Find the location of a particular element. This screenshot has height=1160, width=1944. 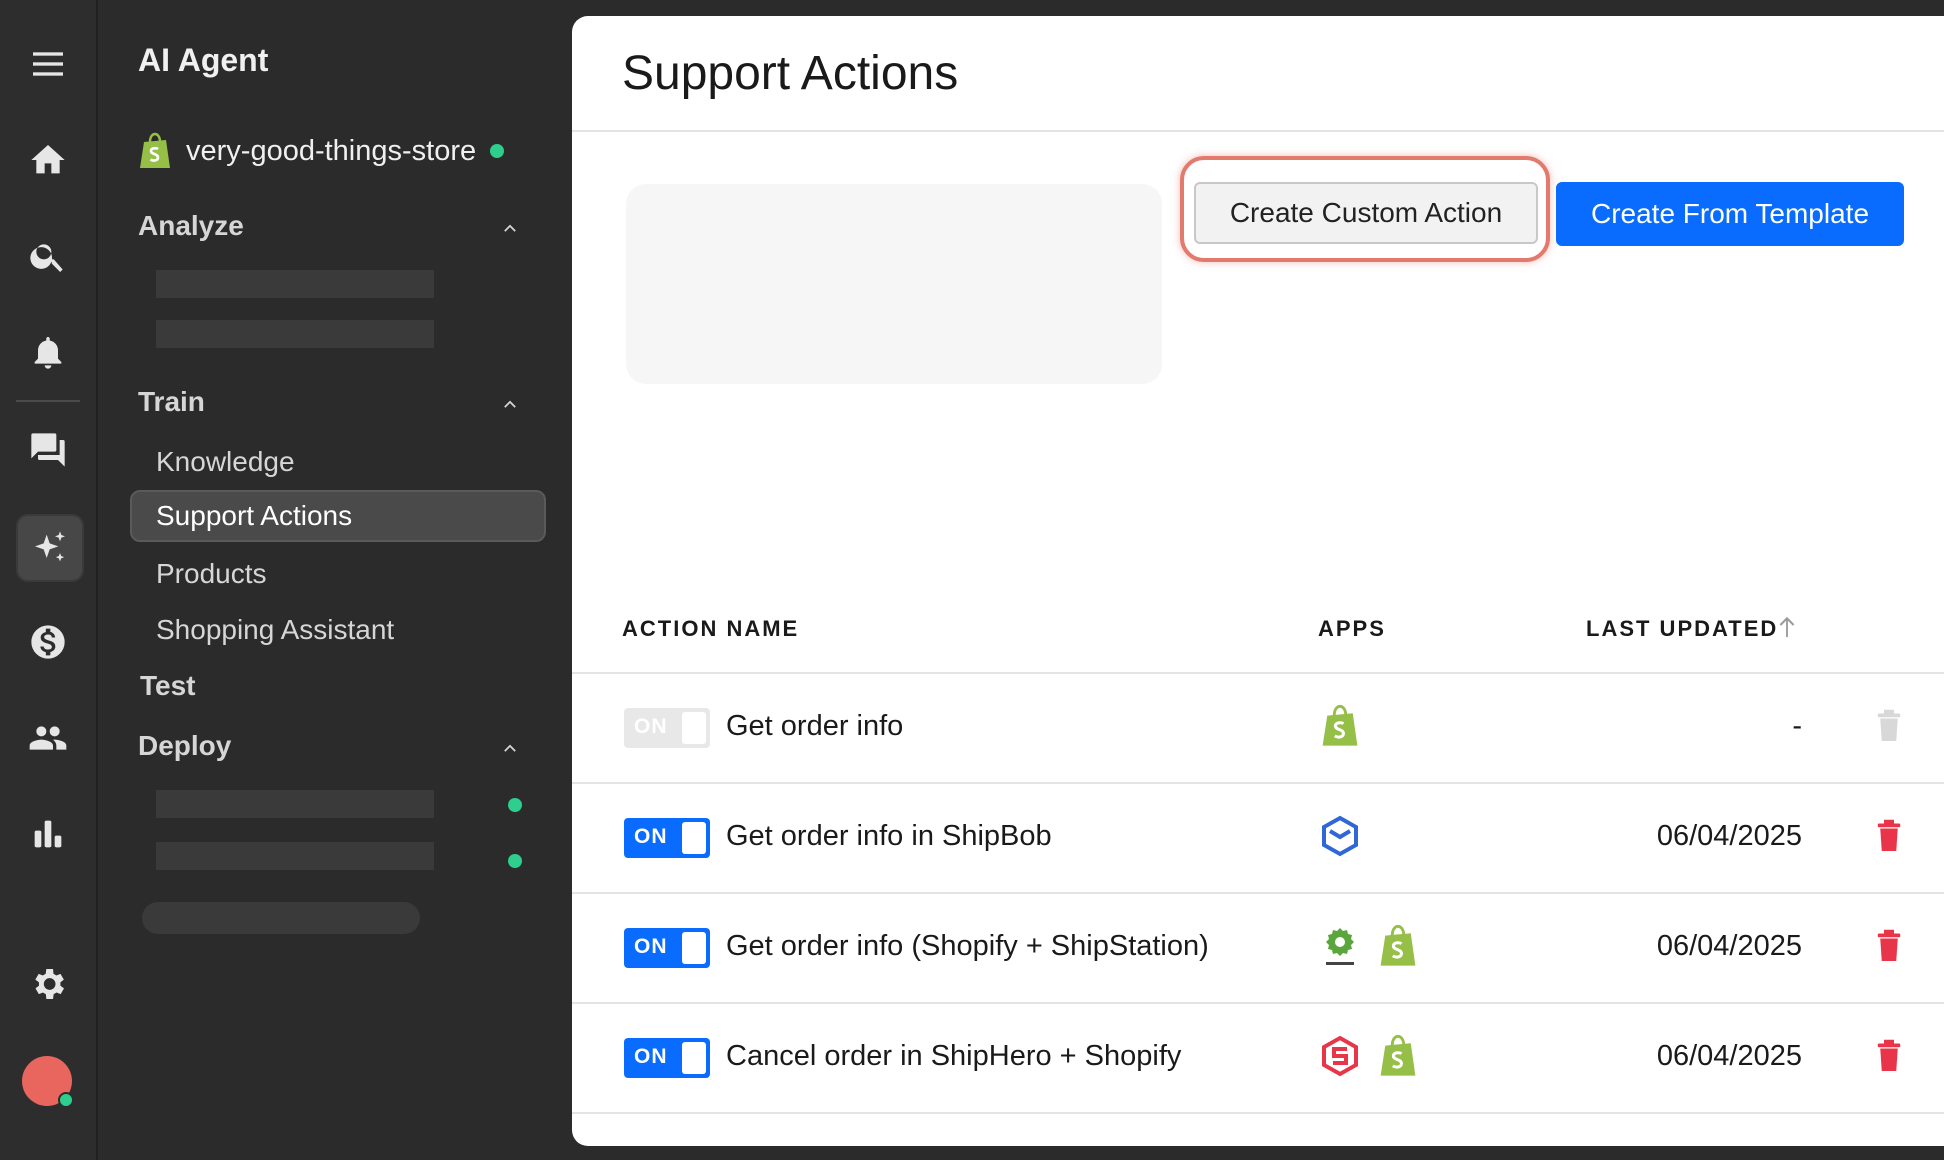

store-selector: very-good-things-store is located at coordinates (321, 151).